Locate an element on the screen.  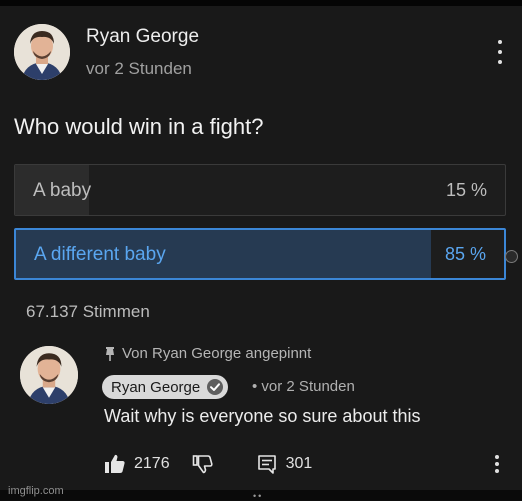
scroll-arrow-icon is located at coordinates (511, 256).